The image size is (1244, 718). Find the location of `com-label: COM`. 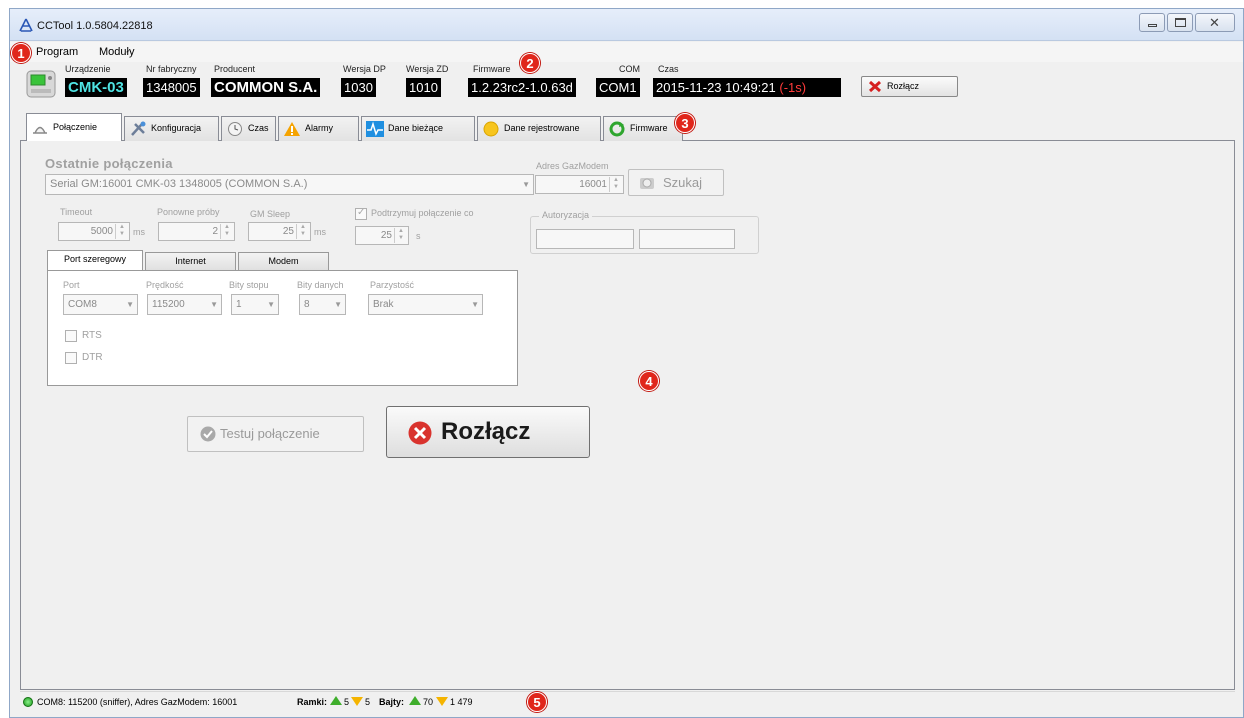

com-label: COM is located at coordinates (629, 69).